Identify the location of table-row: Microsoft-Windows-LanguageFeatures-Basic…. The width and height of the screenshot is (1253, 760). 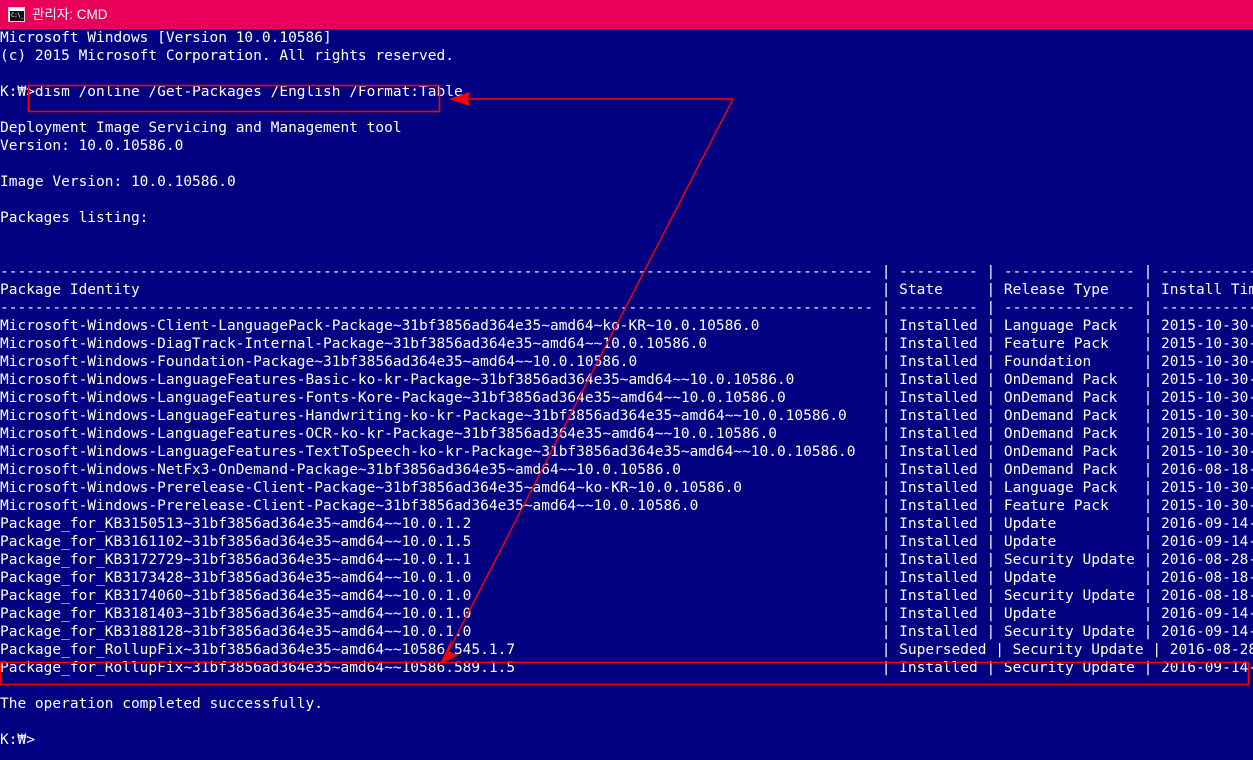
(626, 380).